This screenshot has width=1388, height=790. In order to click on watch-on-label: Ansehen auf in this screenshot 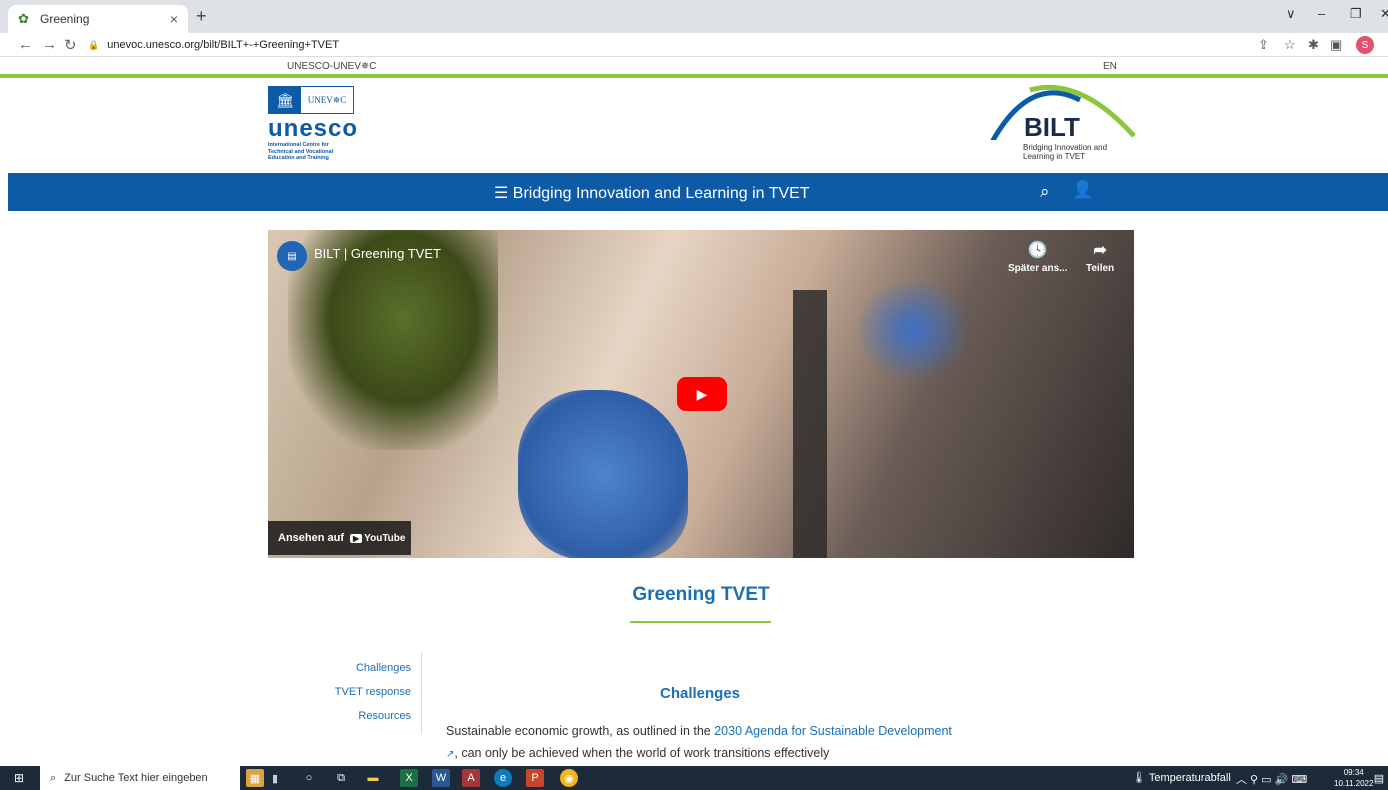, I will do `click(311, 538)`.